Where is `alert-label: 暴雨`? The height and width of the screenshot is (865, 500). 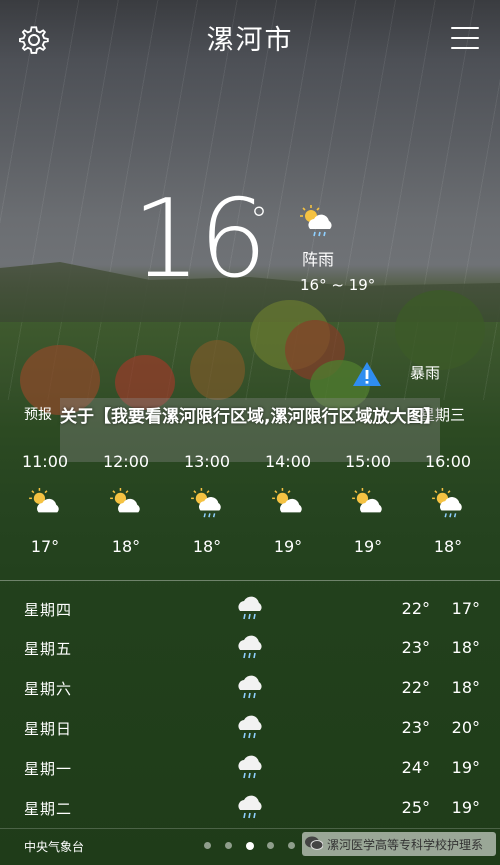 alert-label: 暴雨 is located at coordinates (425, 372).